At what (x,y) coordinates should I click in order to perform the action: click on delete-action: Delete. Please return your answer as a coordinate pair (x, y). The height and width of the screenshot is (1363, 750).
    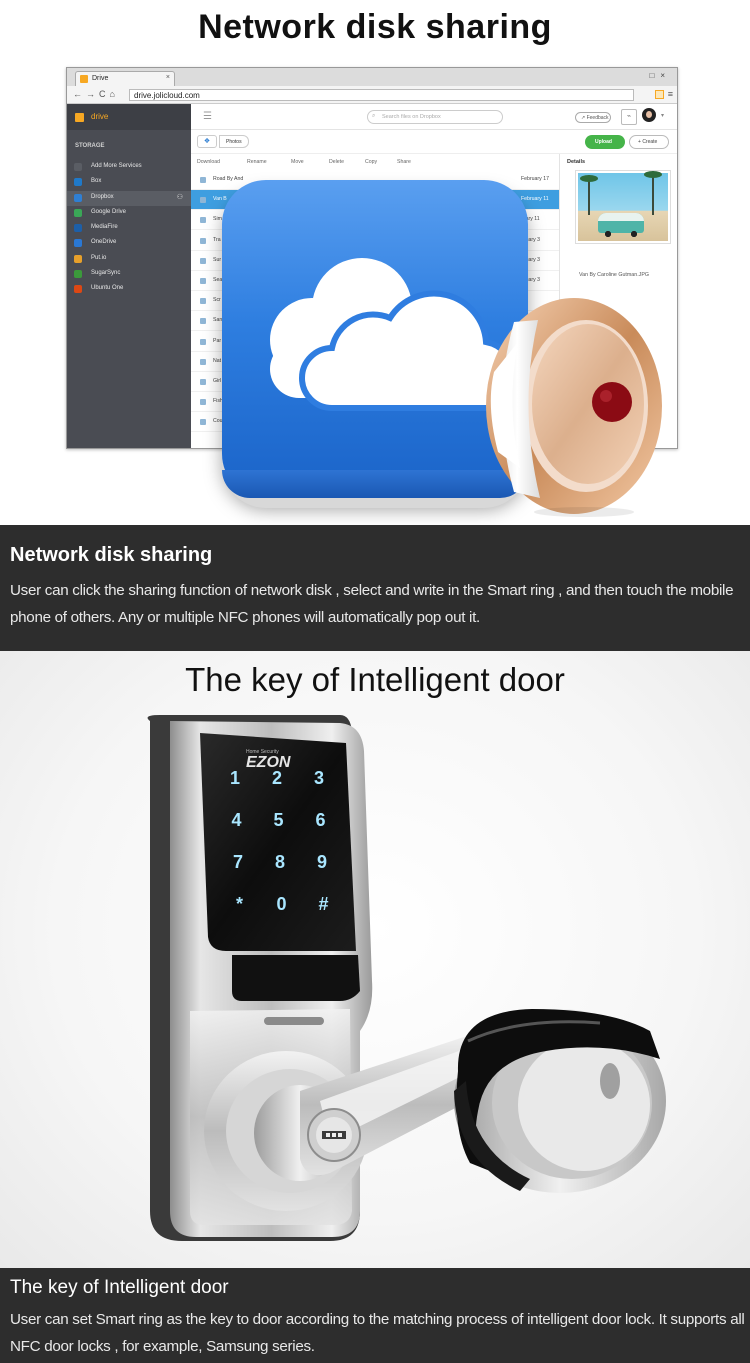
    Looking at the image, I should click on (336, 162).